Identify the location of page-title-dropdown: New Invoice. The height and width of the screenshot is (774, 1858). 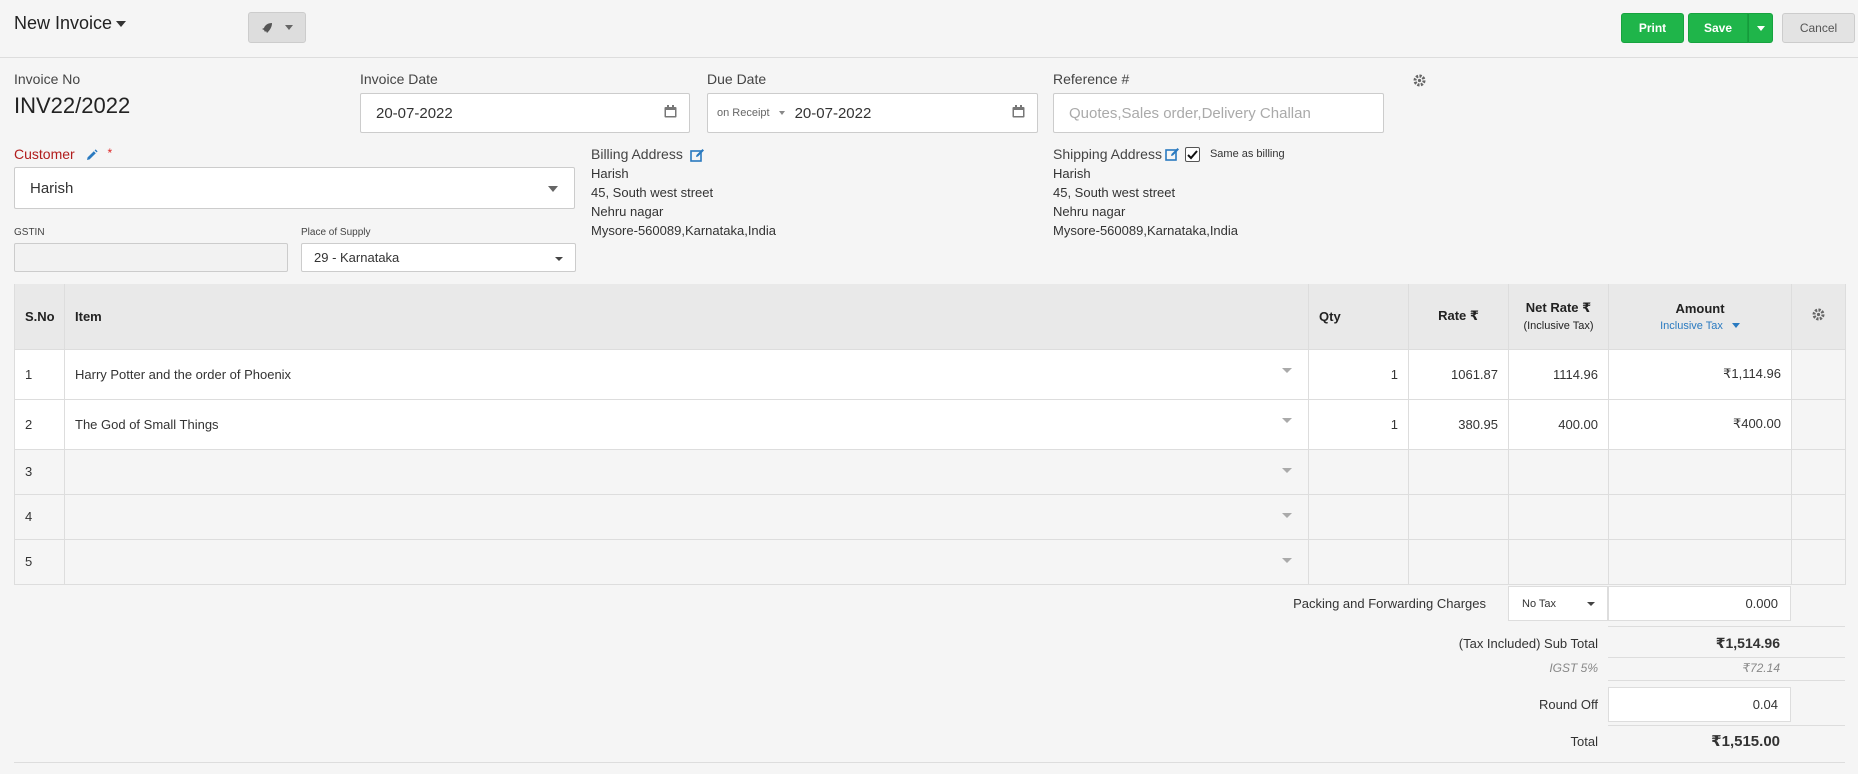
(70, 23).